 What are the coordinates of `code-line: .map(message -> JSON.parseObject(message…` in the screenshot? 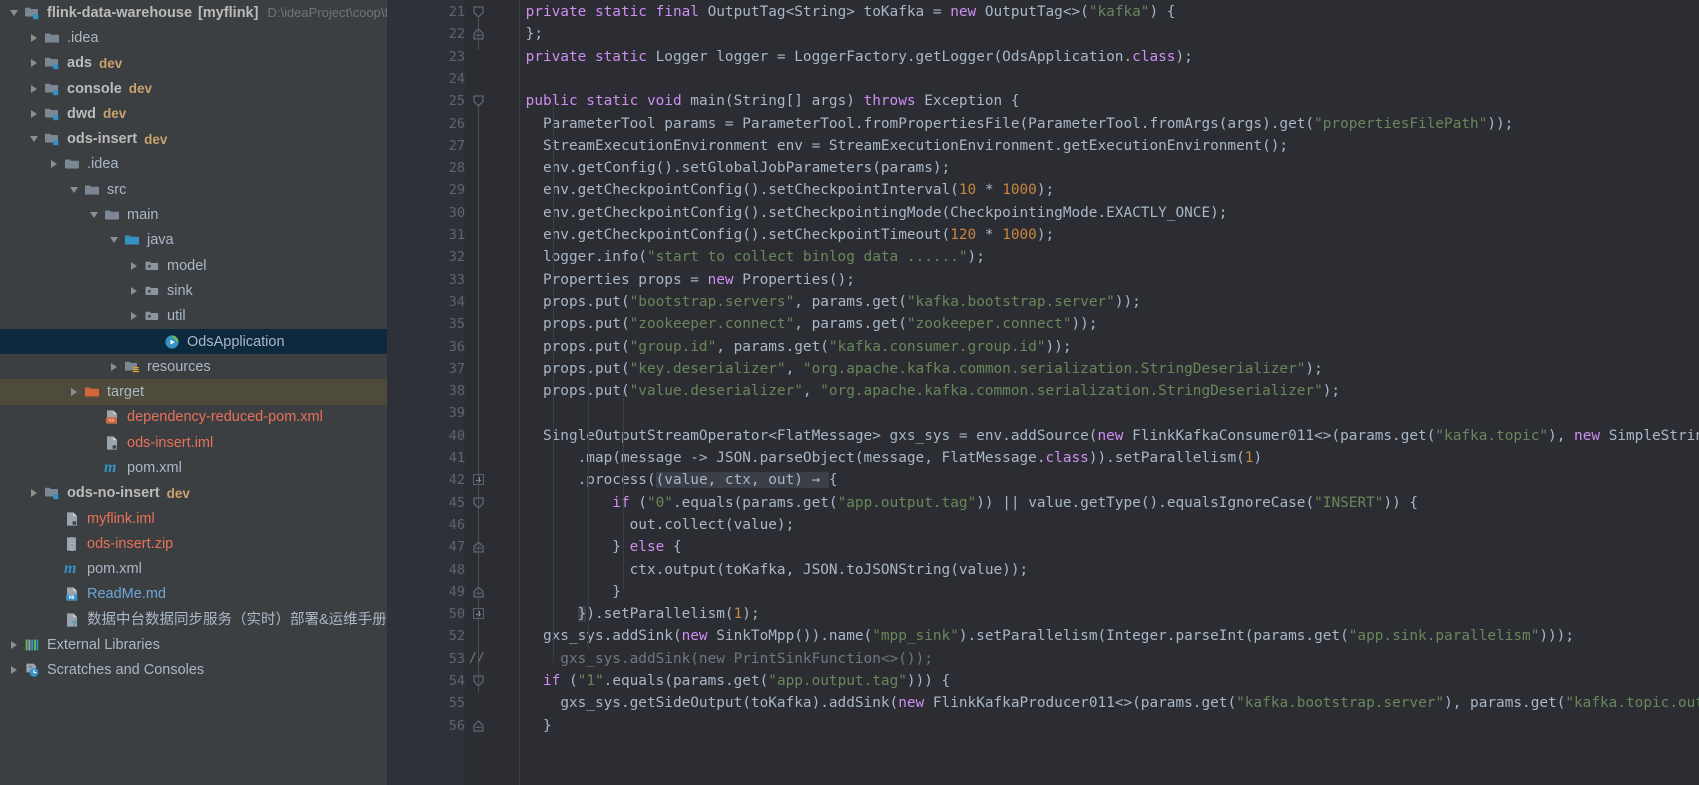 It's located at (876, 458).